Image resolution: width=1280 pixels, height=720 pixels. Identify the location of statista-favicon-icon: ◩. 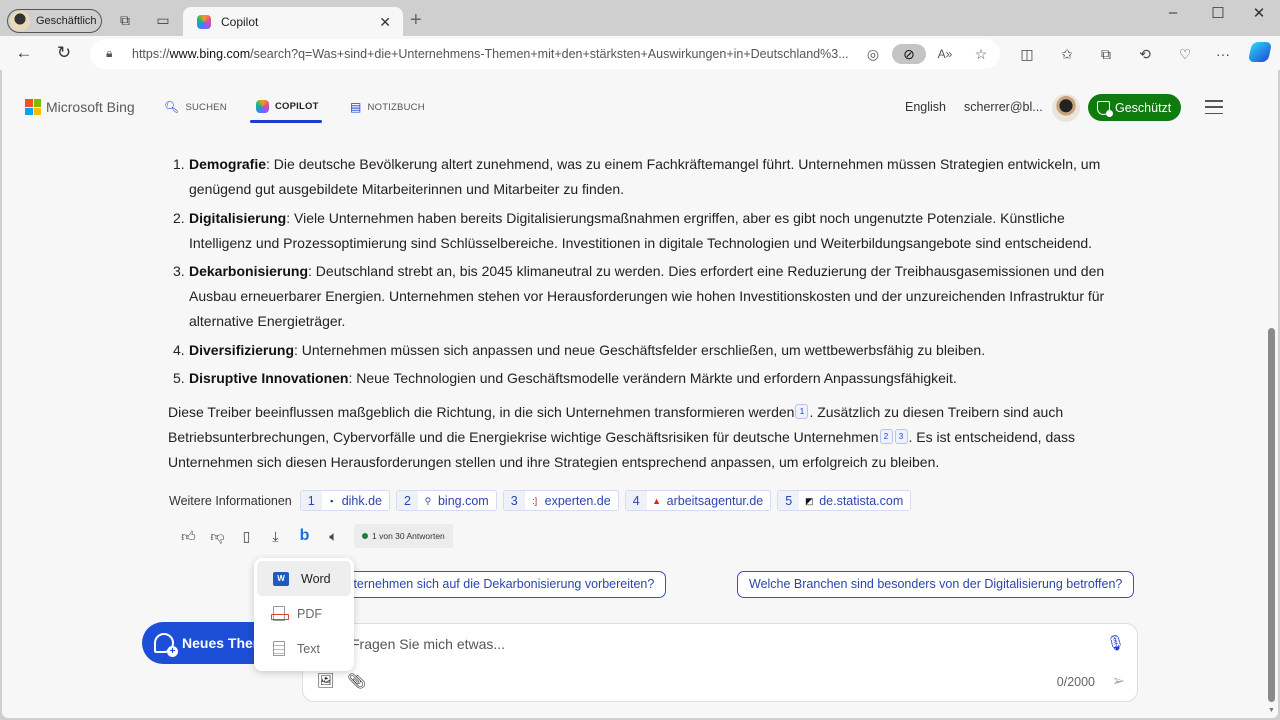
(809, 500).